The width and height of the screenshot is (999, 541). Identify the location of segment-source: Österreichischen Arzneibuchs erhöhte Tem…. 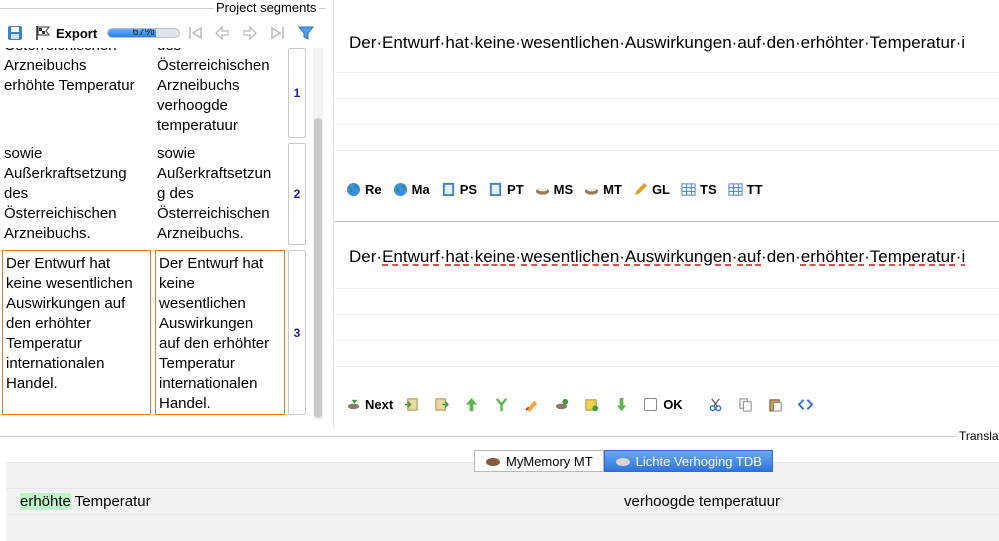
(77, 72).